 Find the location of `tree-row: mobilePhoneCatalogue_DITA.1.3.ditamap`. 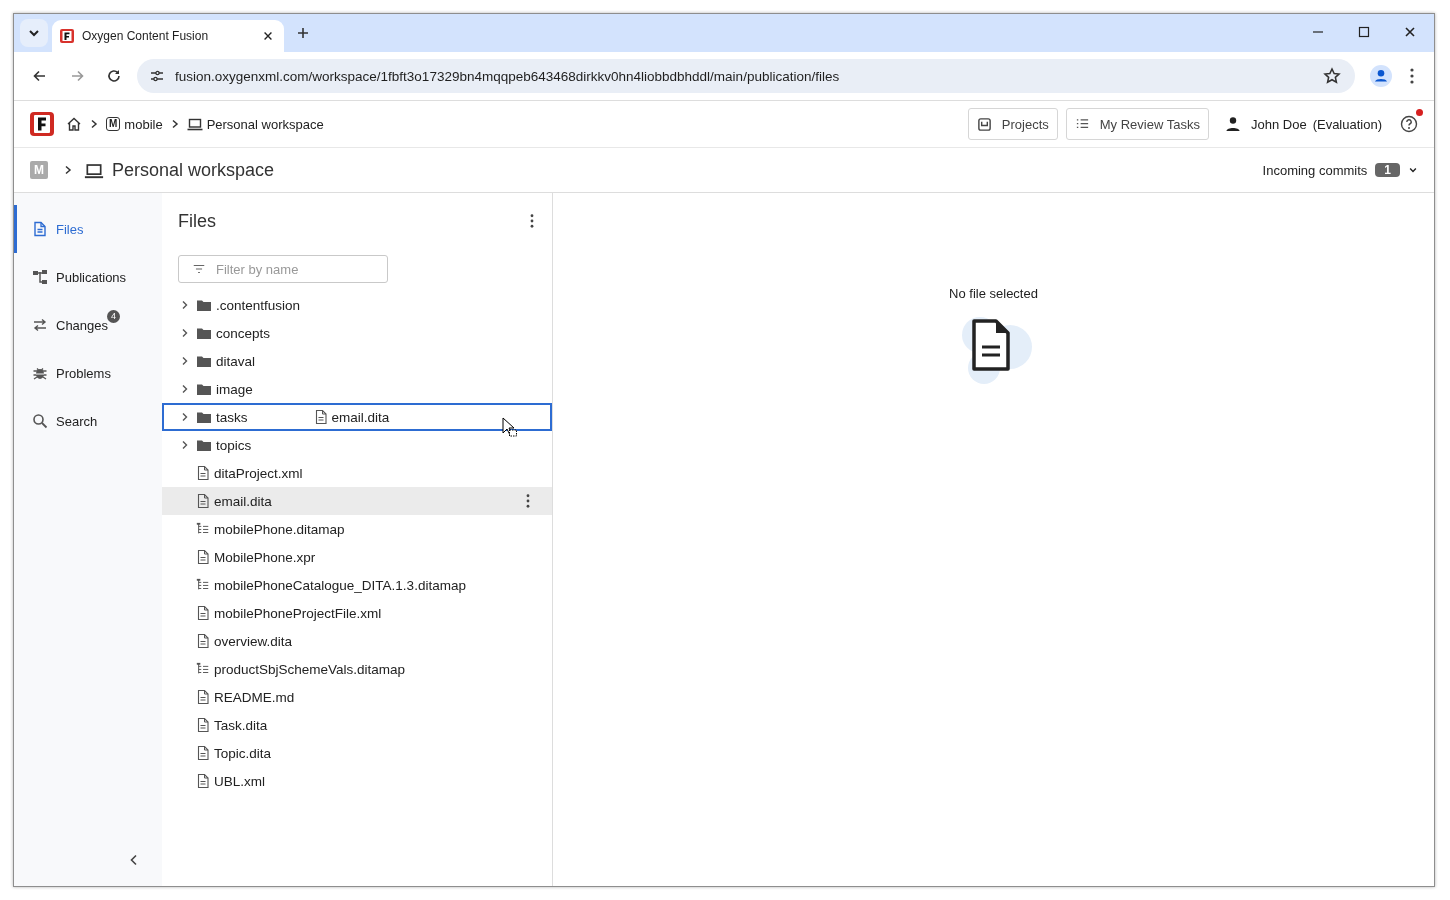

tree-row: mobilePhoneCatalogue_DITA.1.3.ditamap is located at coordinates (357, 585).